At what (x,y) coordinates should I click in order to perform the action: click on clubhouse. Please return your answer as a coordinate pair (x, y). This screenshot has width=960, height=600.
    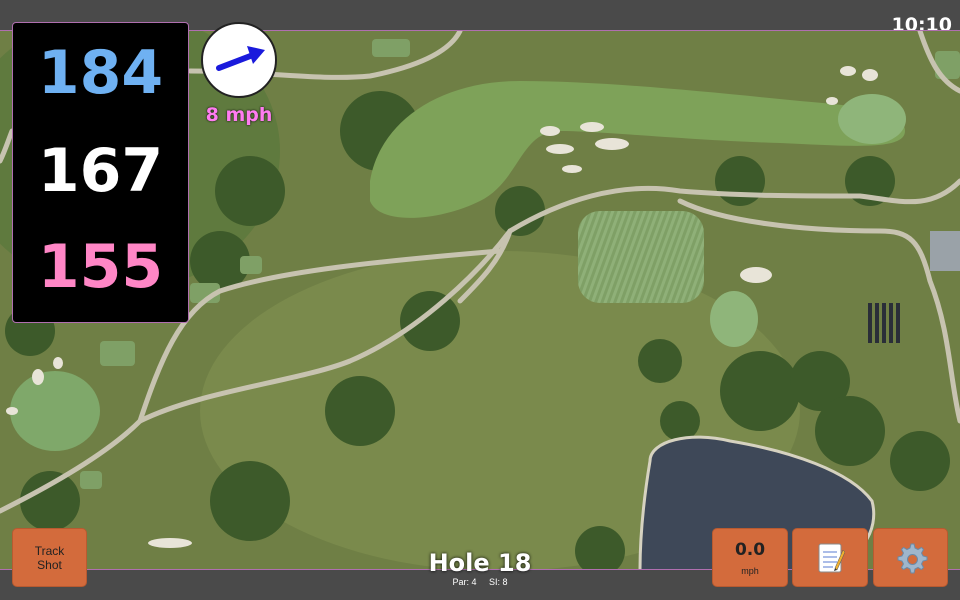
    Looking at the image, I should click on (945, 251).